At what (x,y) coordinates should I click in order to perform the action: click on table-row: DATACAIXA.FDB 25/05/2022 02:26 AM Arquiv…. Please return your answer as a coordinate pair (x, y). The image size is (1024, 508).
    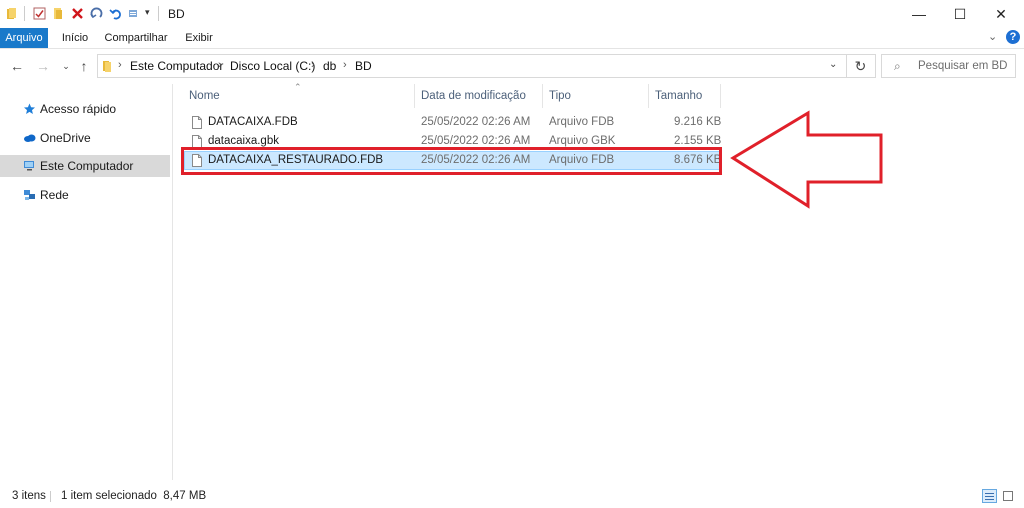
    Looking at the image, I should click on (453, 122).